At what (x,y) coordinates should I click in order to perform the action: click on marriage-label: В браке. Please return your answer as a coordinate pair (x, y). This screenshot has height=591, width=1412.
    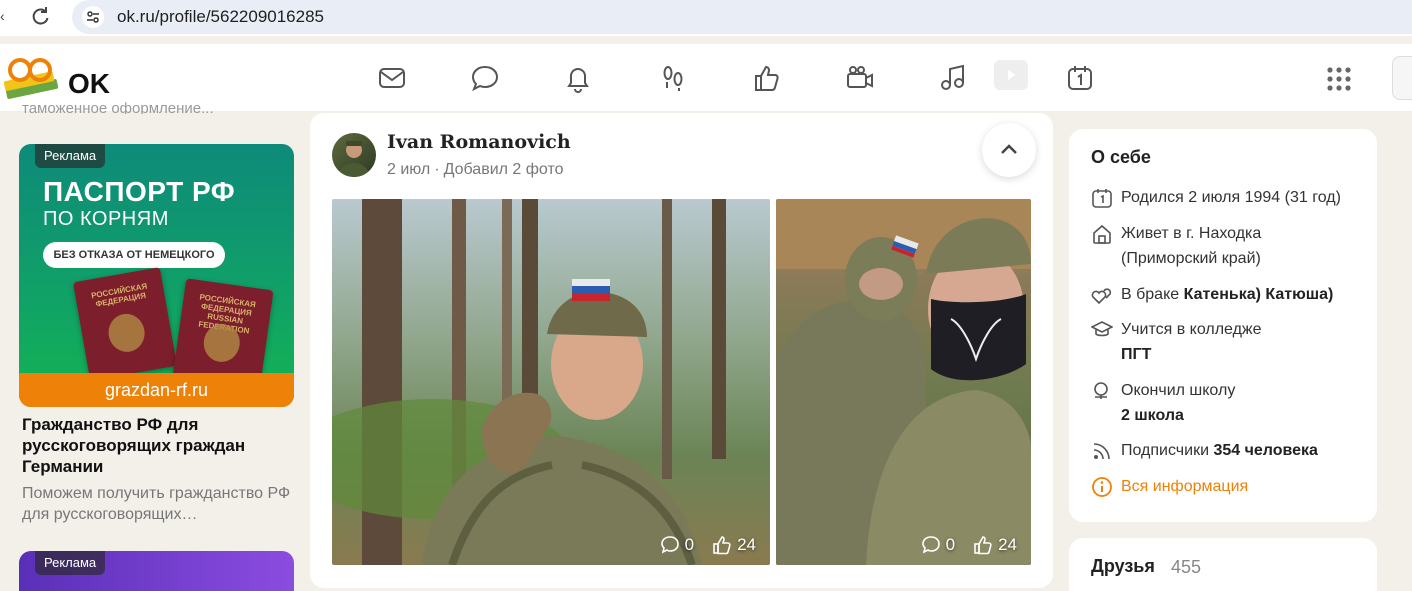
    Looking at the image, I should click on (1152, 294).